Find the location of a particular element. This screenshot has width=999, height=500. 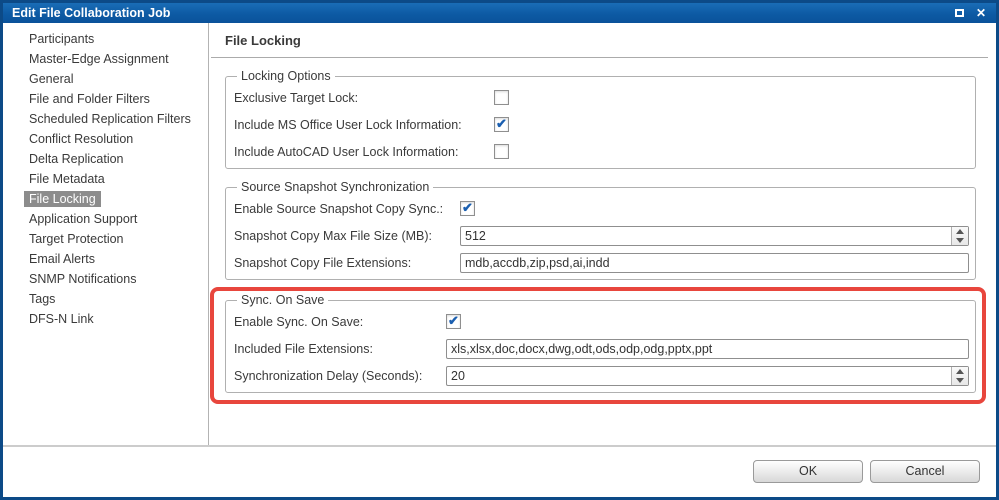

enable-source-snapshot-copy-sync-label: Enable Source Snapshot Copy Sync.: is located at coordinates (339, 208).